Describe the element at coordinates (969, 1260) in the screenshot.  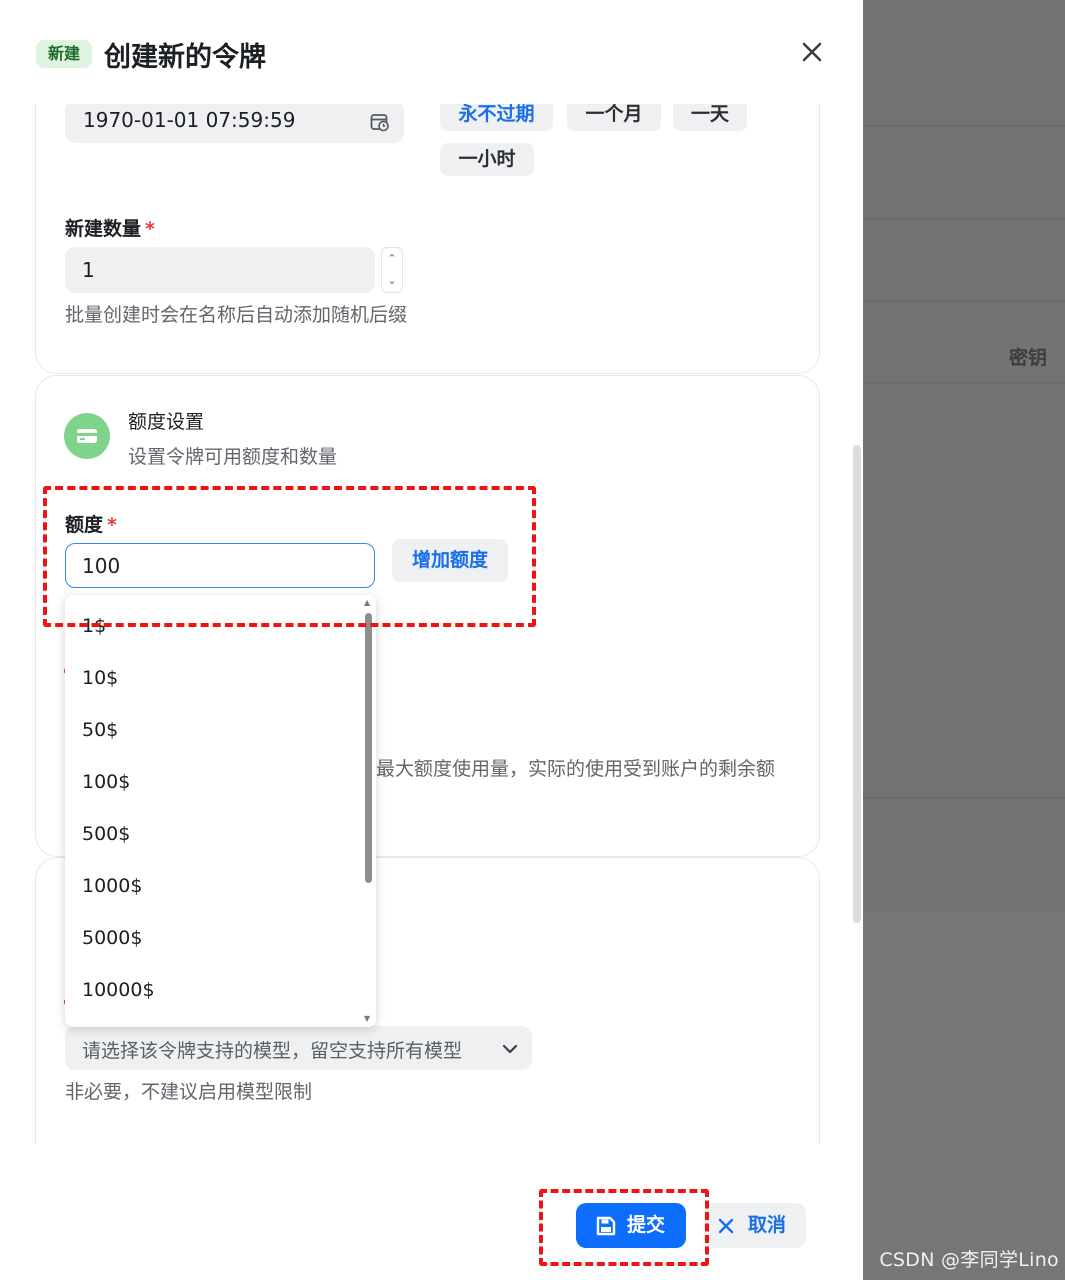
I see `watermark: CSDN @李同学Lino` at that location.